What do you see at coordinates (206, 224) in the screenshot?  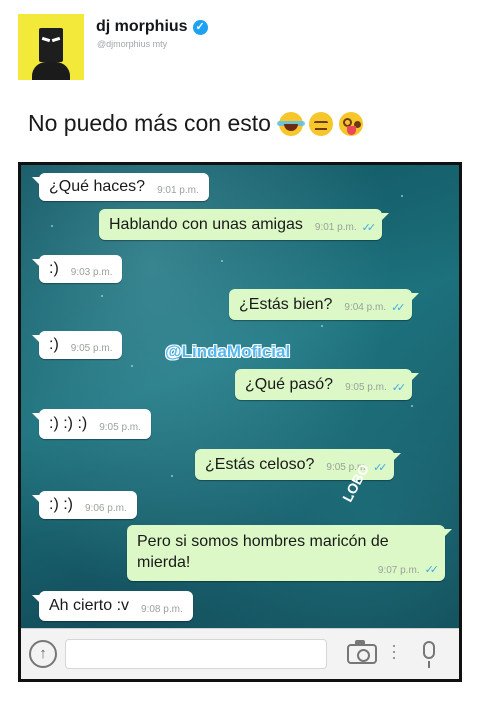 I see `message-text: Hablando con unas amigas` at bounding box center [206, 224].